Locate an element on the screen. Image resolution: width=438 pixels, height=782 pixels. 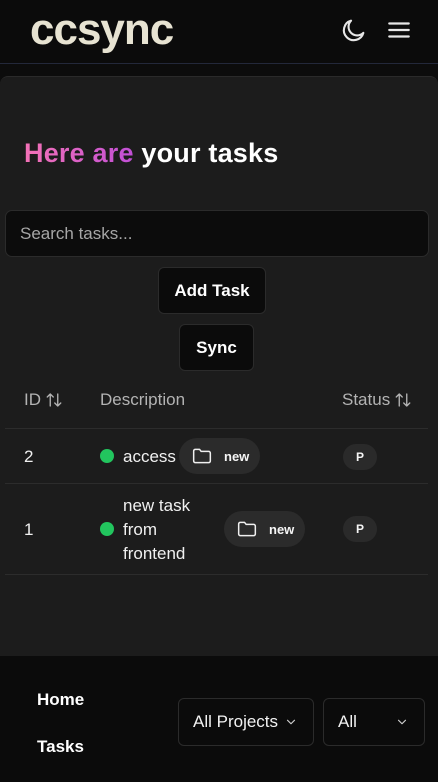
column-header-status: Status is located at coordinates (377, 400).